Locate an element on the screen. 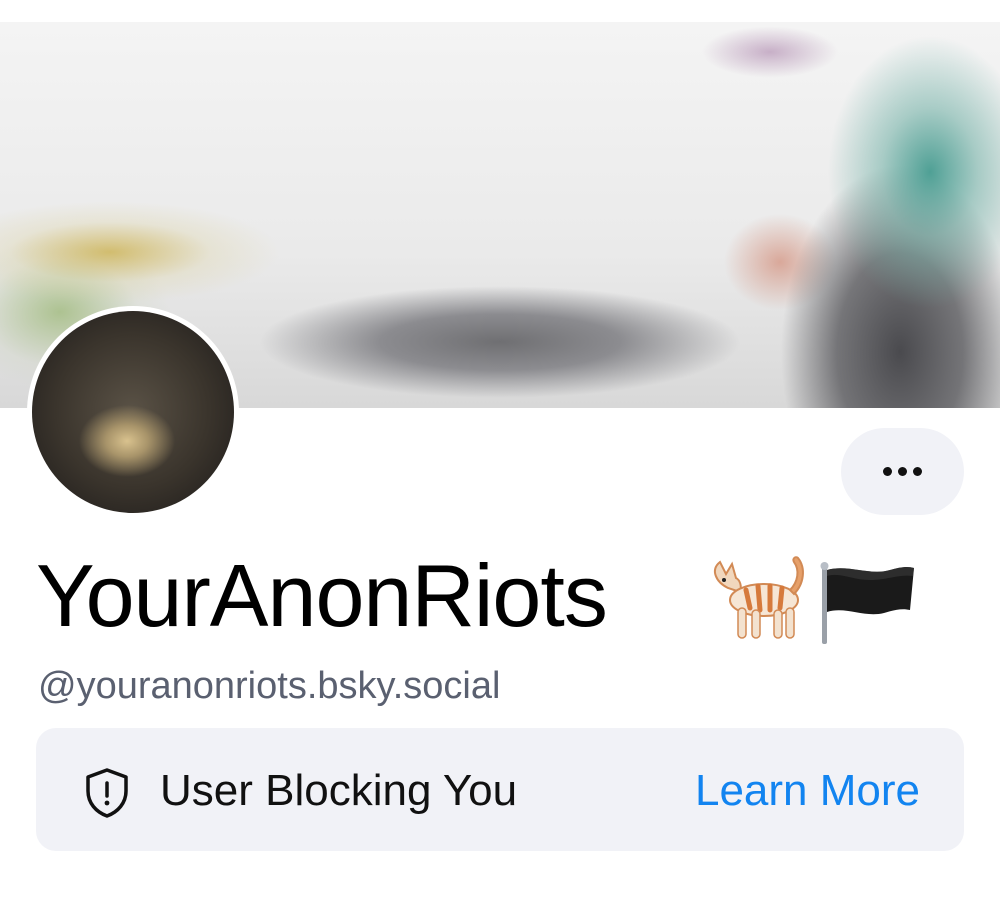 Image resolution: width=1000 pixels, height=924 pixels. avatar is located at coordinates (133, 412).